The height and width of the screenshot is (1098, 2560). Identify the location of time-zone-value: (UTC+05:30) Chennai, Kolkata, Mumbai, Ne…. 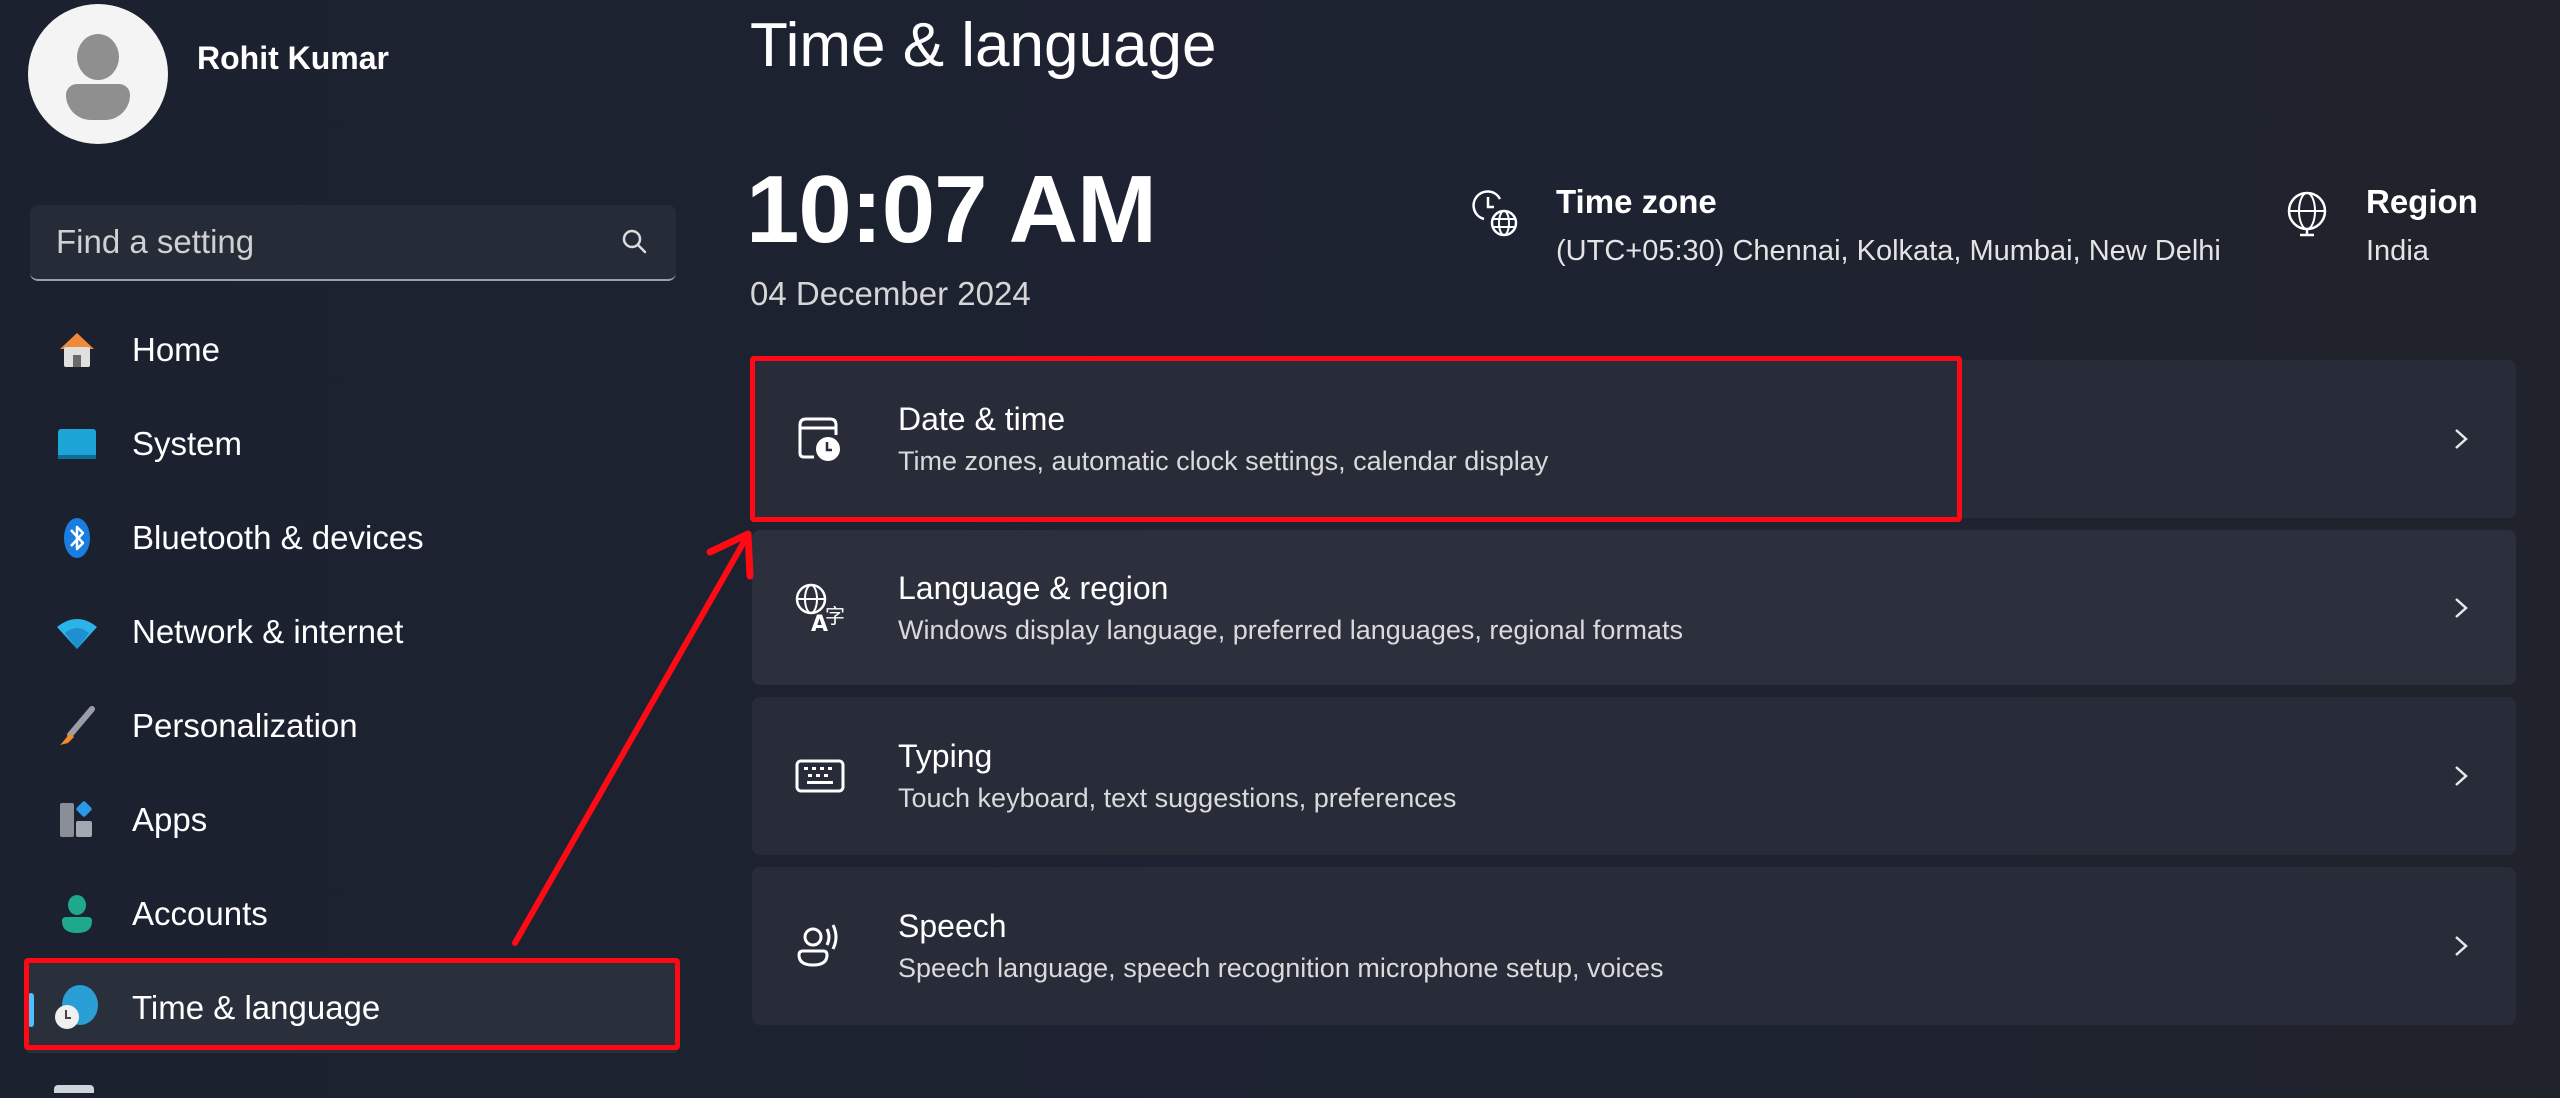
(1888, 251).